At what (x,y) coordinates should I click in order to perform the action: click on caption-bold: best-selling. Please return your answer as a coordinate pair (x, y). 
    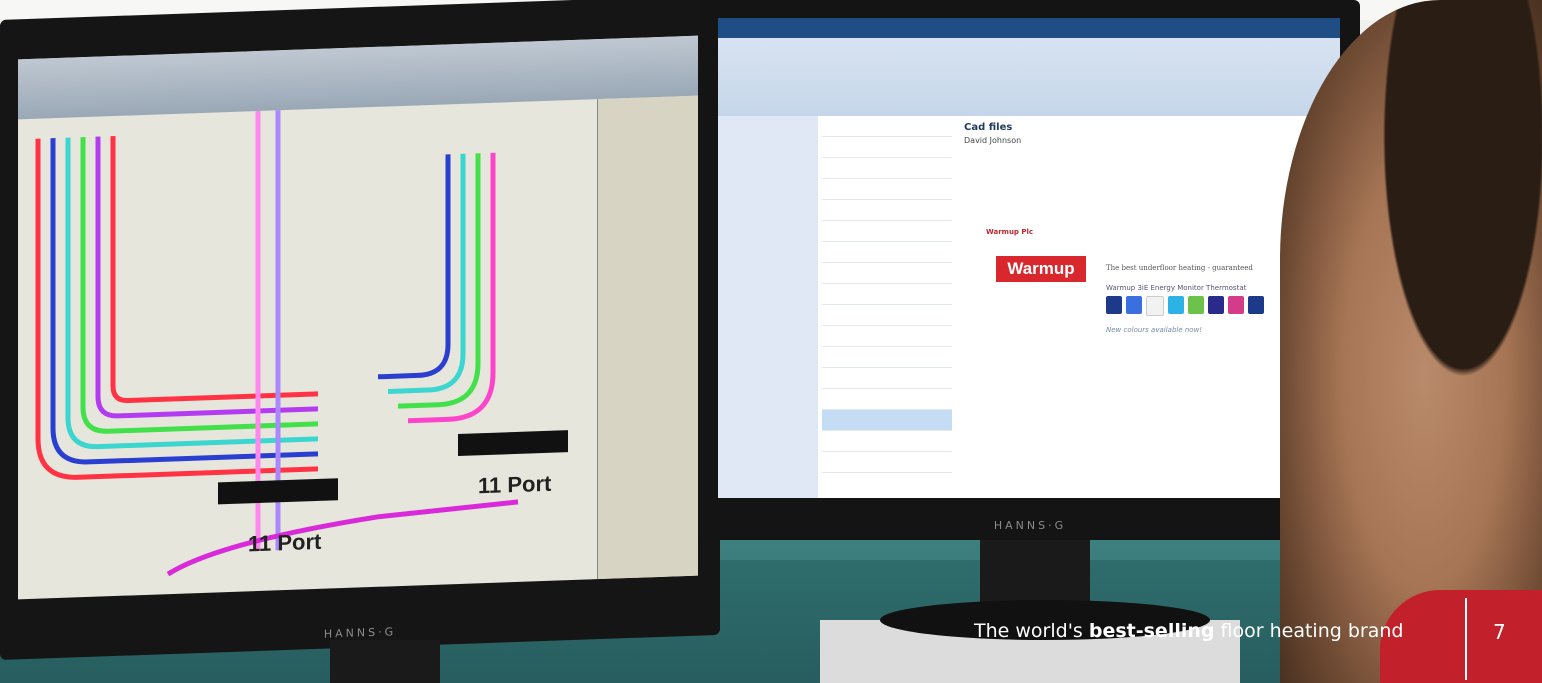
    Looking at the image, I should click on (1151, 631).